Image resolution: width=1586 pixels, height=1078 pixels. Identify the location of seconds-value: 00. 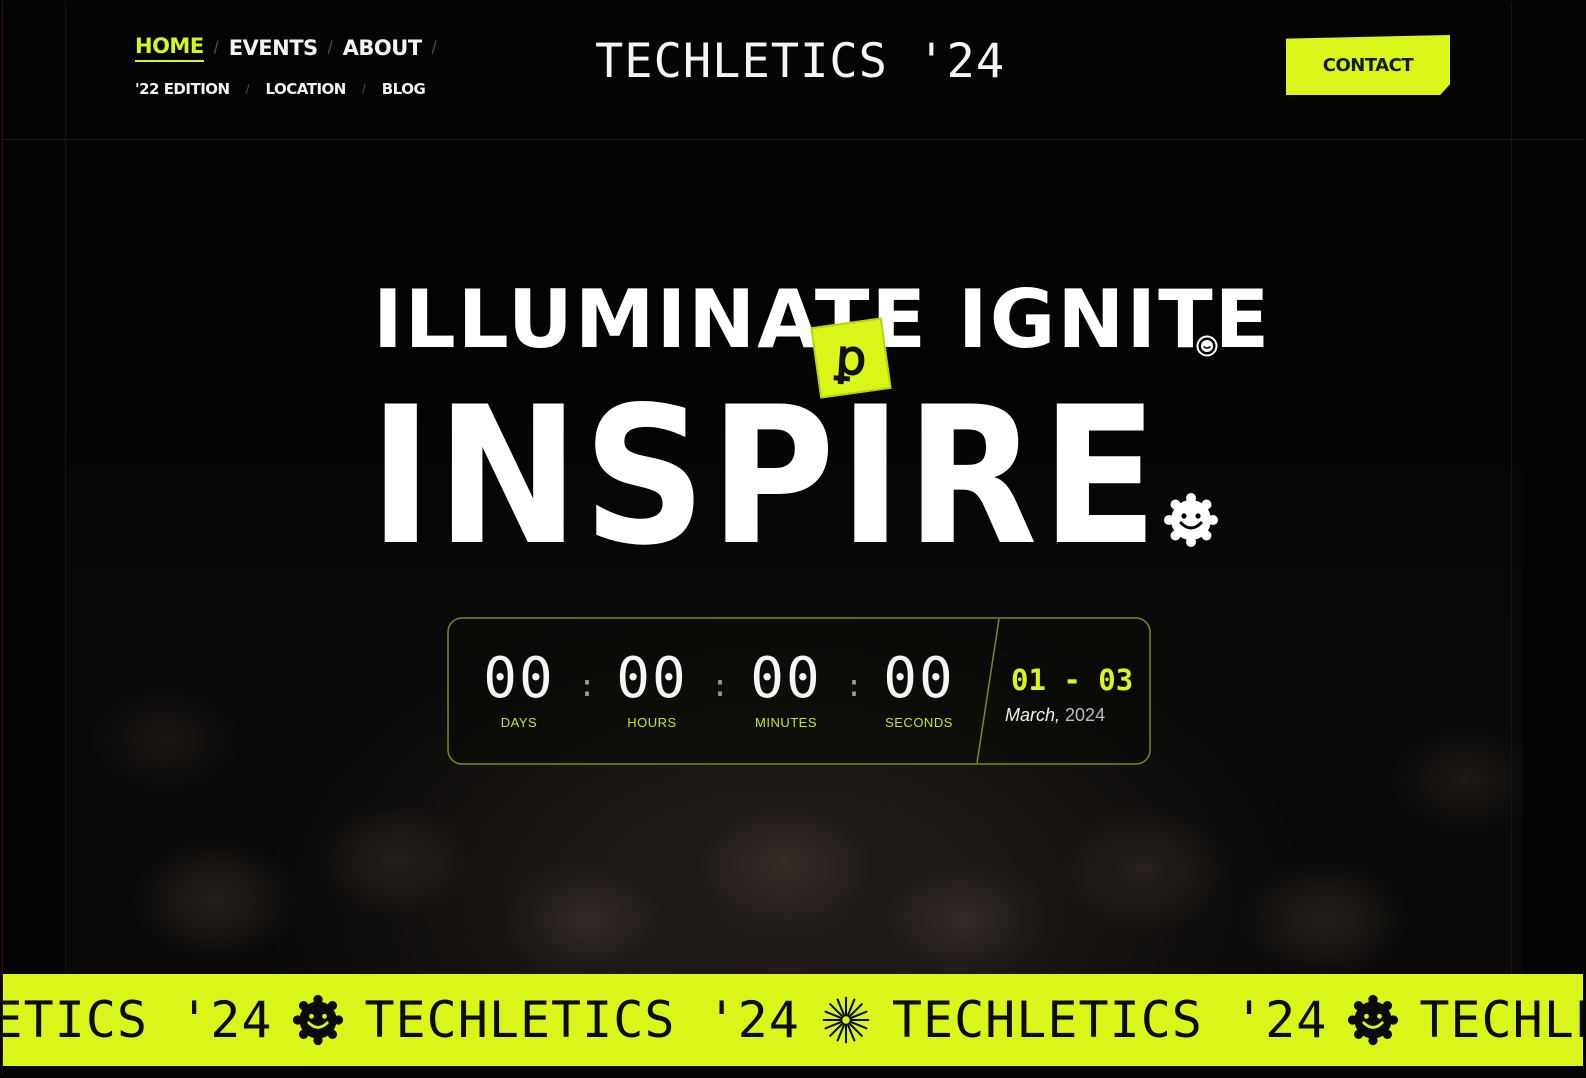
(919, 678).